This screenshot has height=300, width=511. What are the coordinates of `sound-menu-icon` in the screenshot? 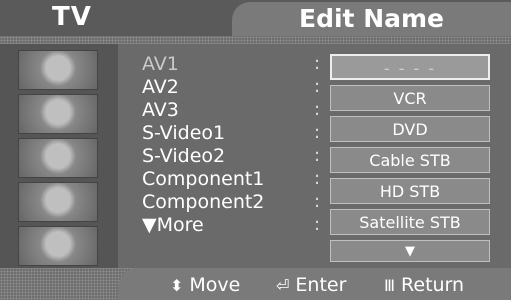 It's located at (58, 114).